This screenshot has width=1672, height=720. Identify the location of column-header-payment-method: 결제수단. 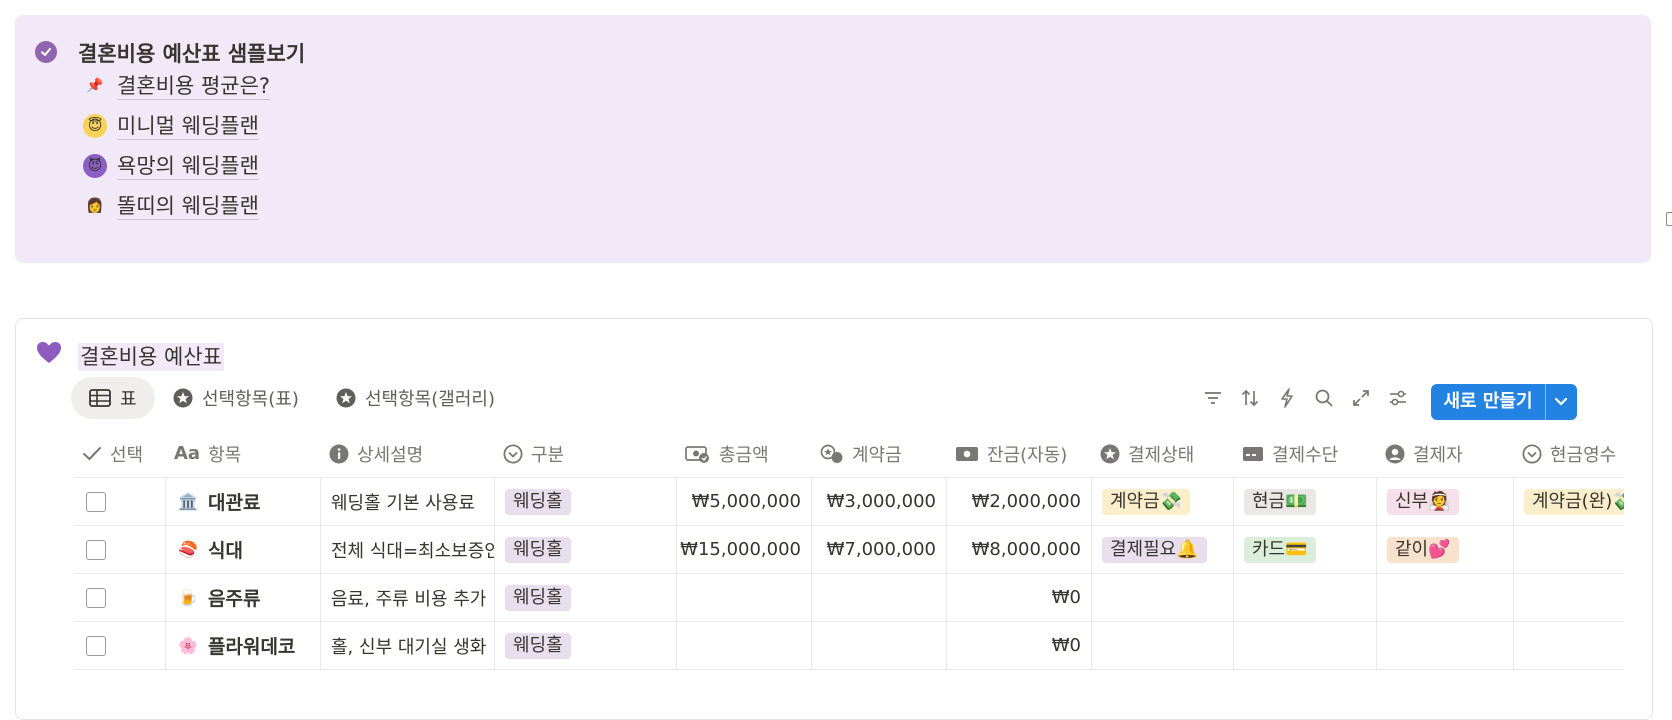
(1305, 454).